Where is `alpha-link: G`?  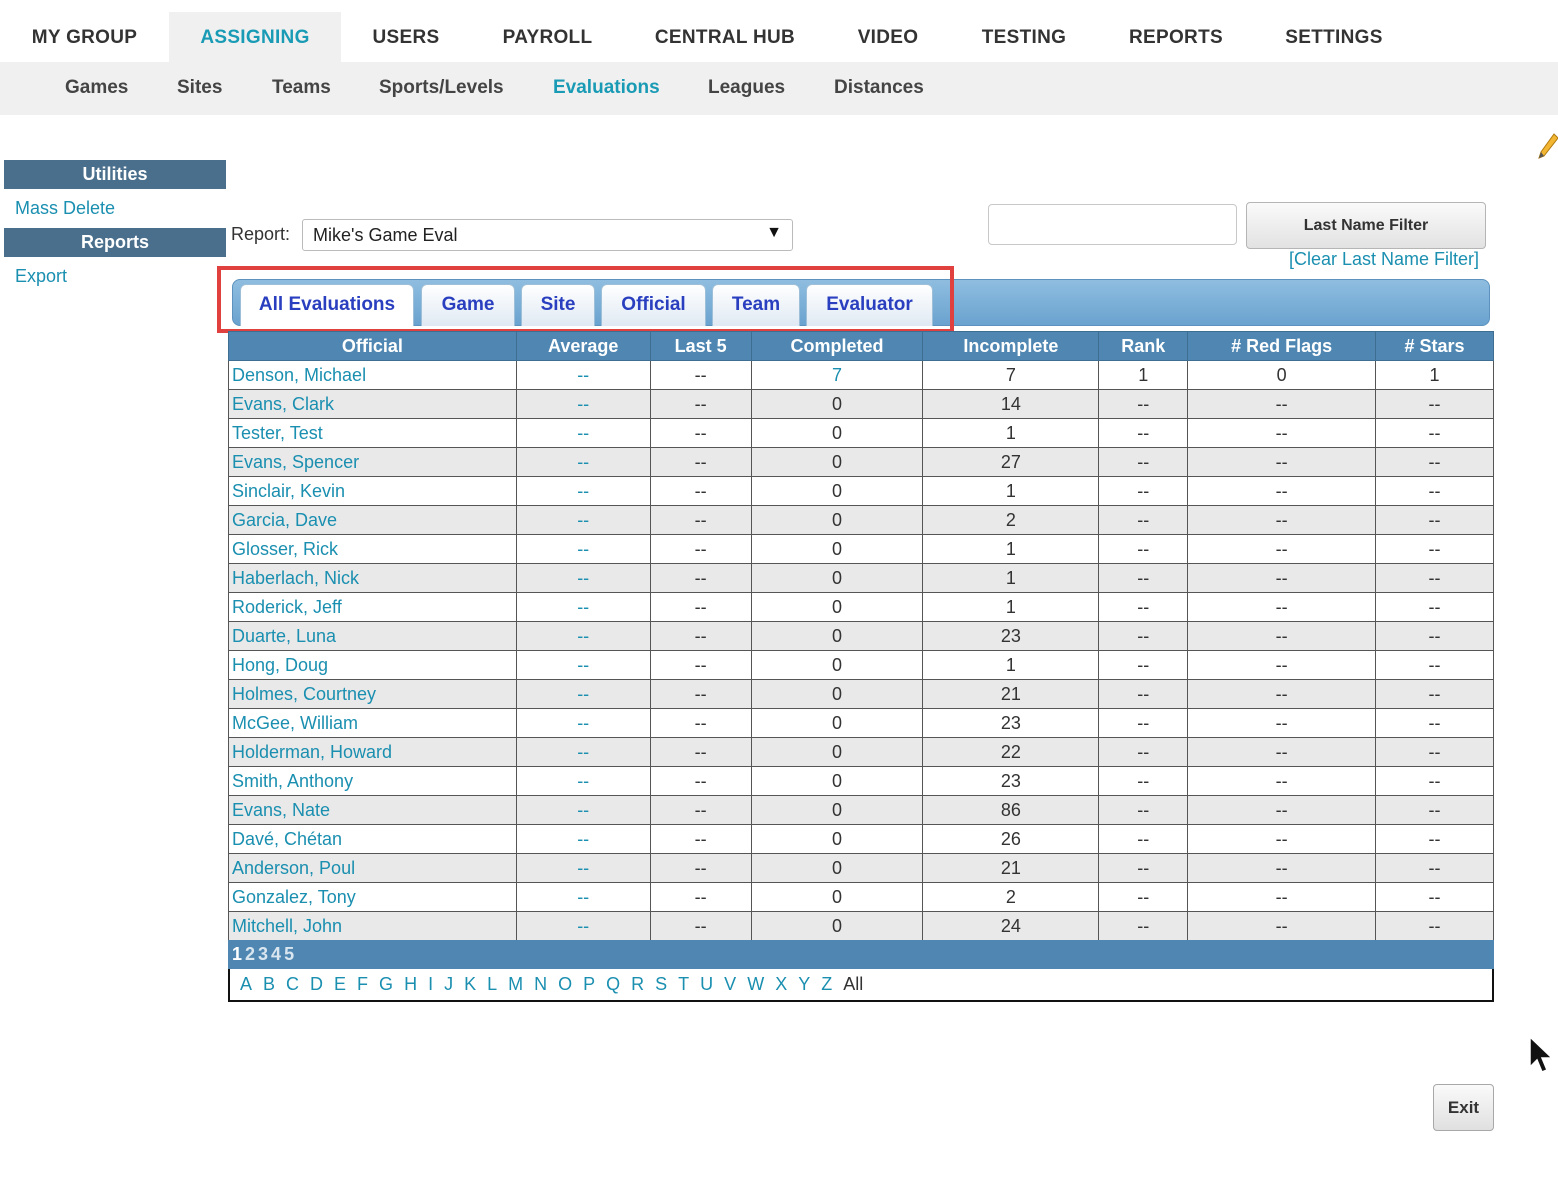 alpha-link: G is located at coordinates (386, 984).